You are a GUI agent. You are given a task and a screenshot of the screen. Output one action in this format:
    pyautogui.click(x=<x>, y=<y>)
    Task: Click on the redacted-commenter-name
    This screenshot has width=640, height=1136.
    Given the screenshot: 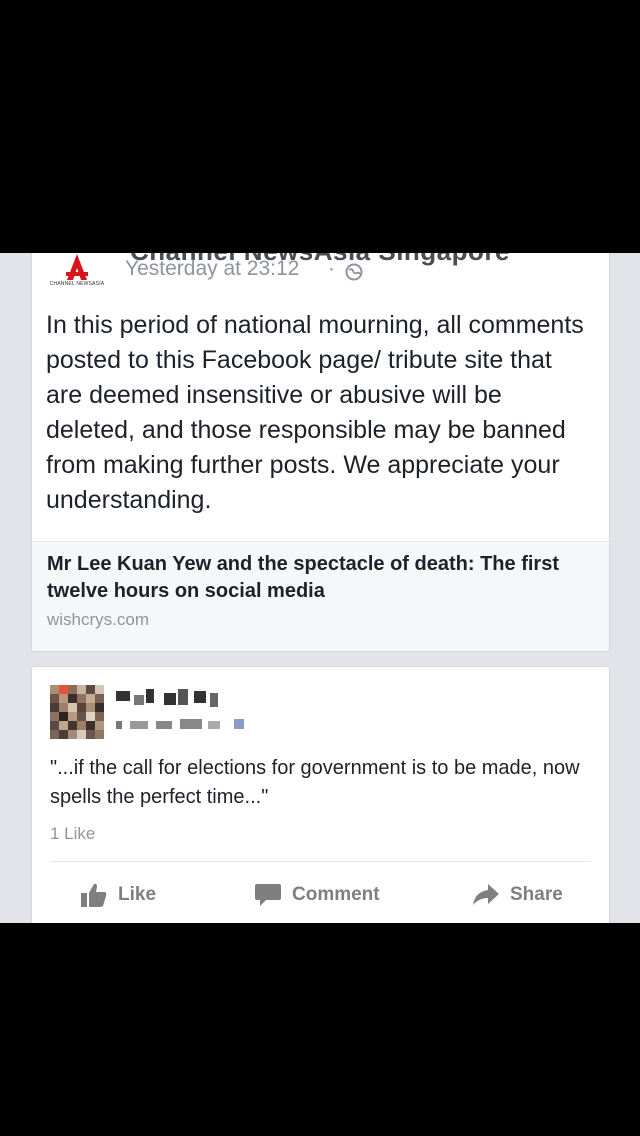 What is the action you would take?
    pyautogui.click(x=171, y=698)
    